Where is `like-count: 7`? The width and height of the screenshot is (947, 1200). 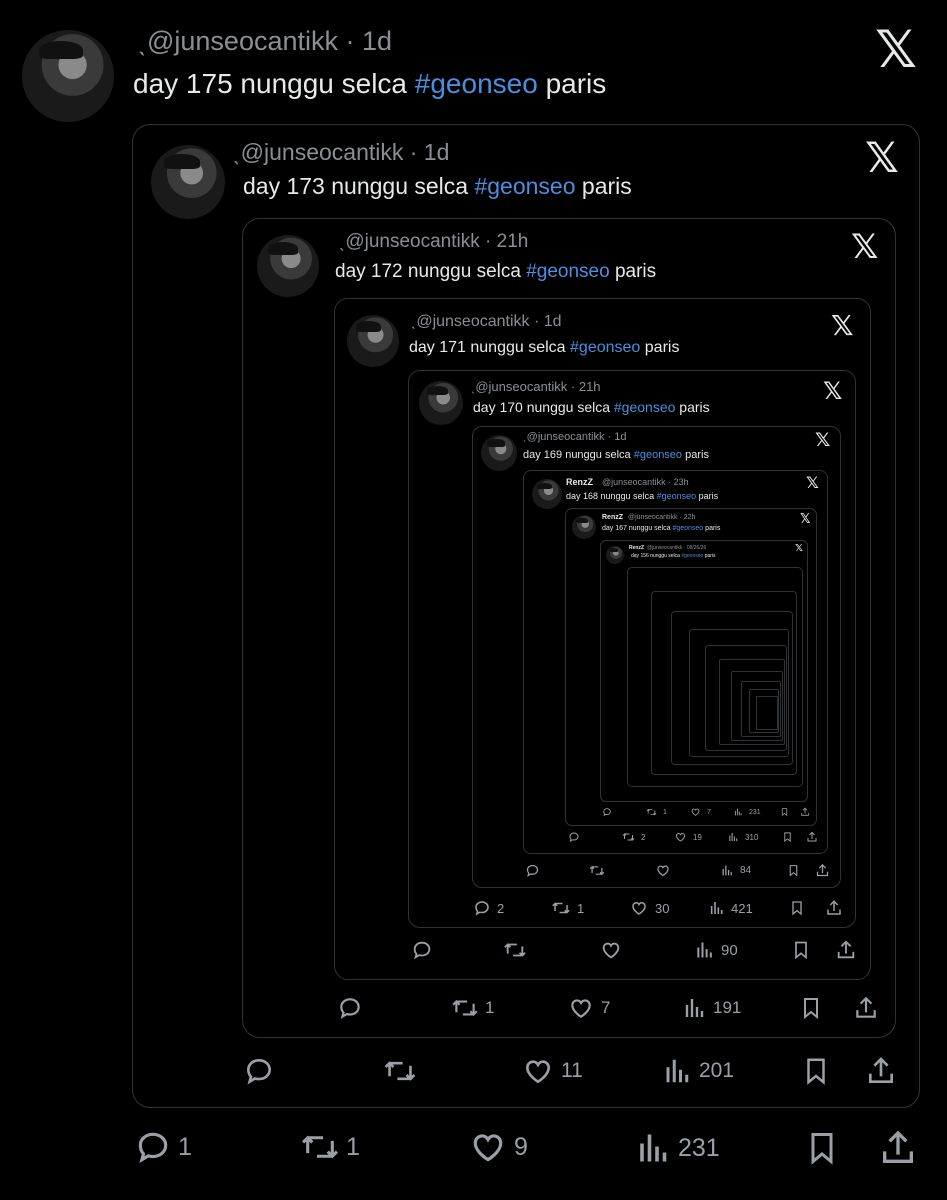
like-count: 7 is located at coordinates (606, 1007).